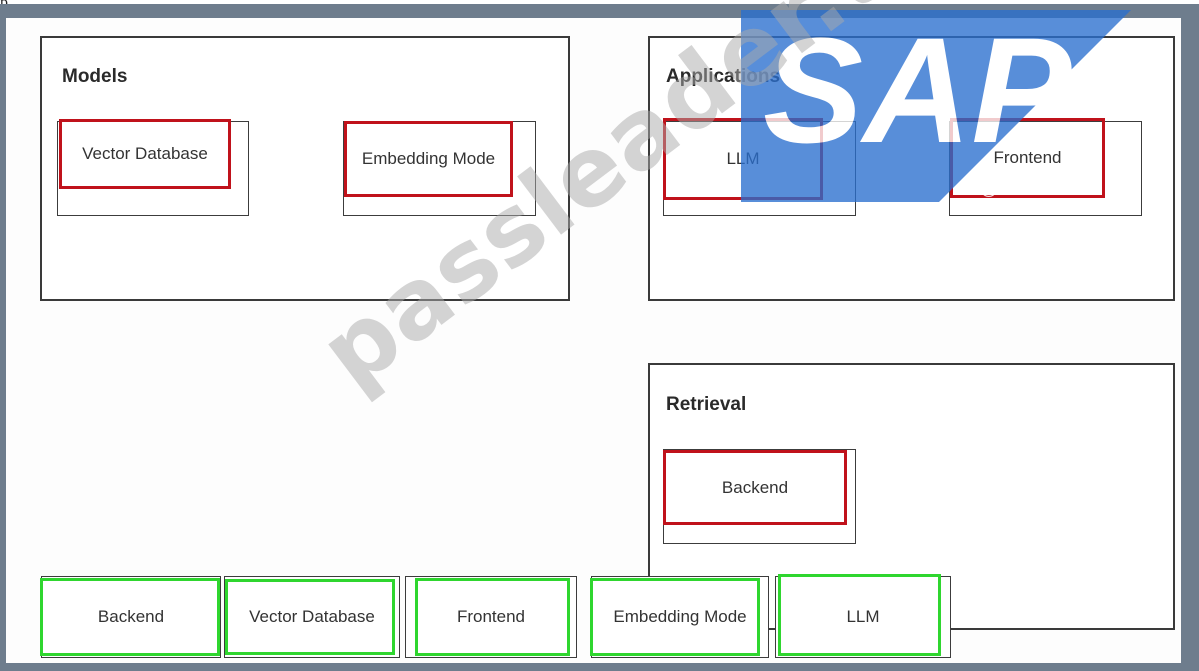 This screenshot has width=1199, height=671. What do you see at coordinates (95, 76) in the screenshot?
I see `models-title: Models` at bounding box center [95, 76].